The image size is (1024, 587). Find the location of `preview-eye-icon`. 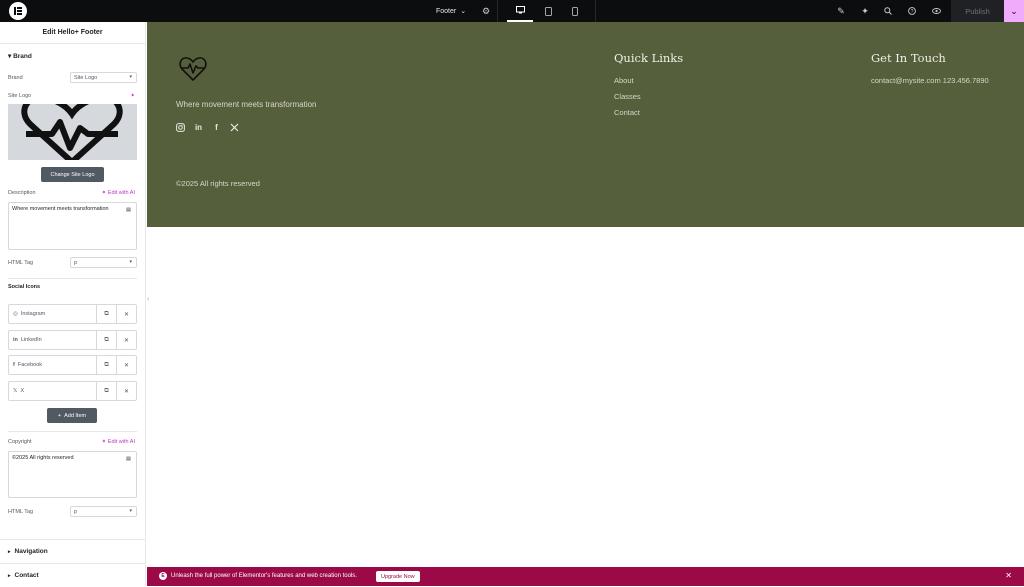

preview-eye-icon is located at coordinates (936, 11).